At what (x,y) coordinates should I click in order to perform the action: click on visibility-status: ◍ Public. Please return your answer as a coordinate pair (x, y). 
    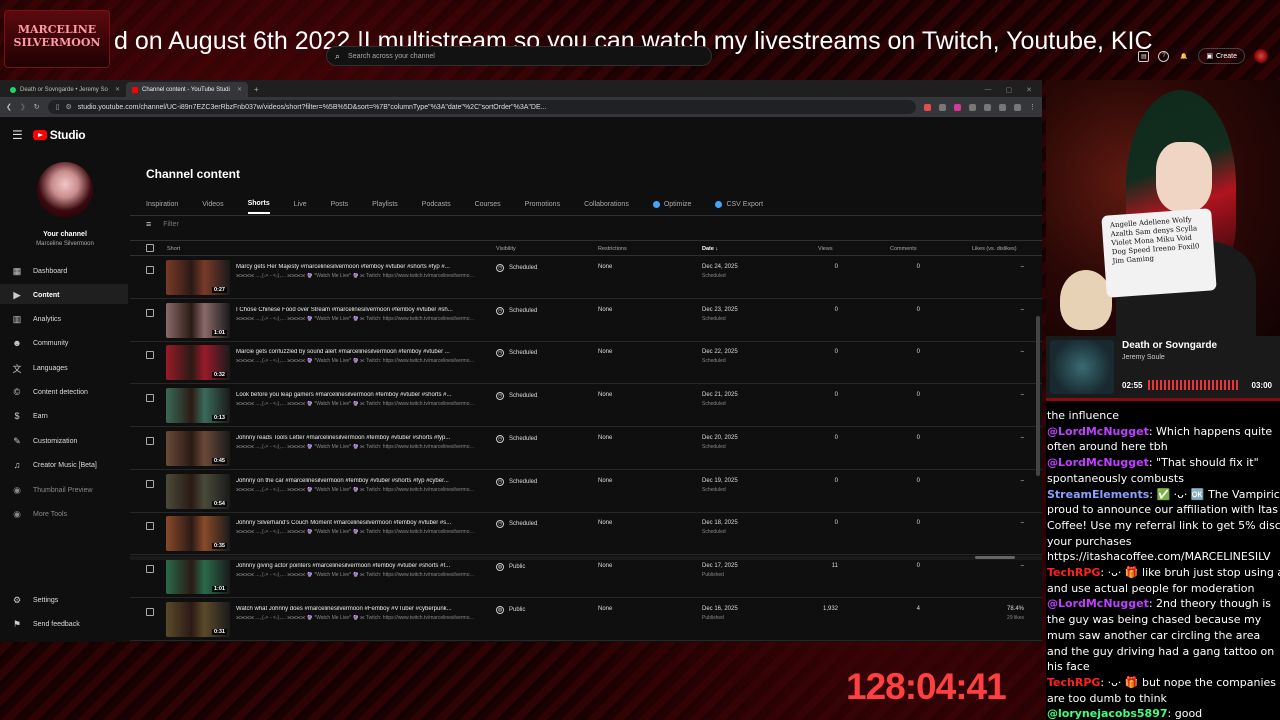
    Looking at the image, I should click on (510, 566).